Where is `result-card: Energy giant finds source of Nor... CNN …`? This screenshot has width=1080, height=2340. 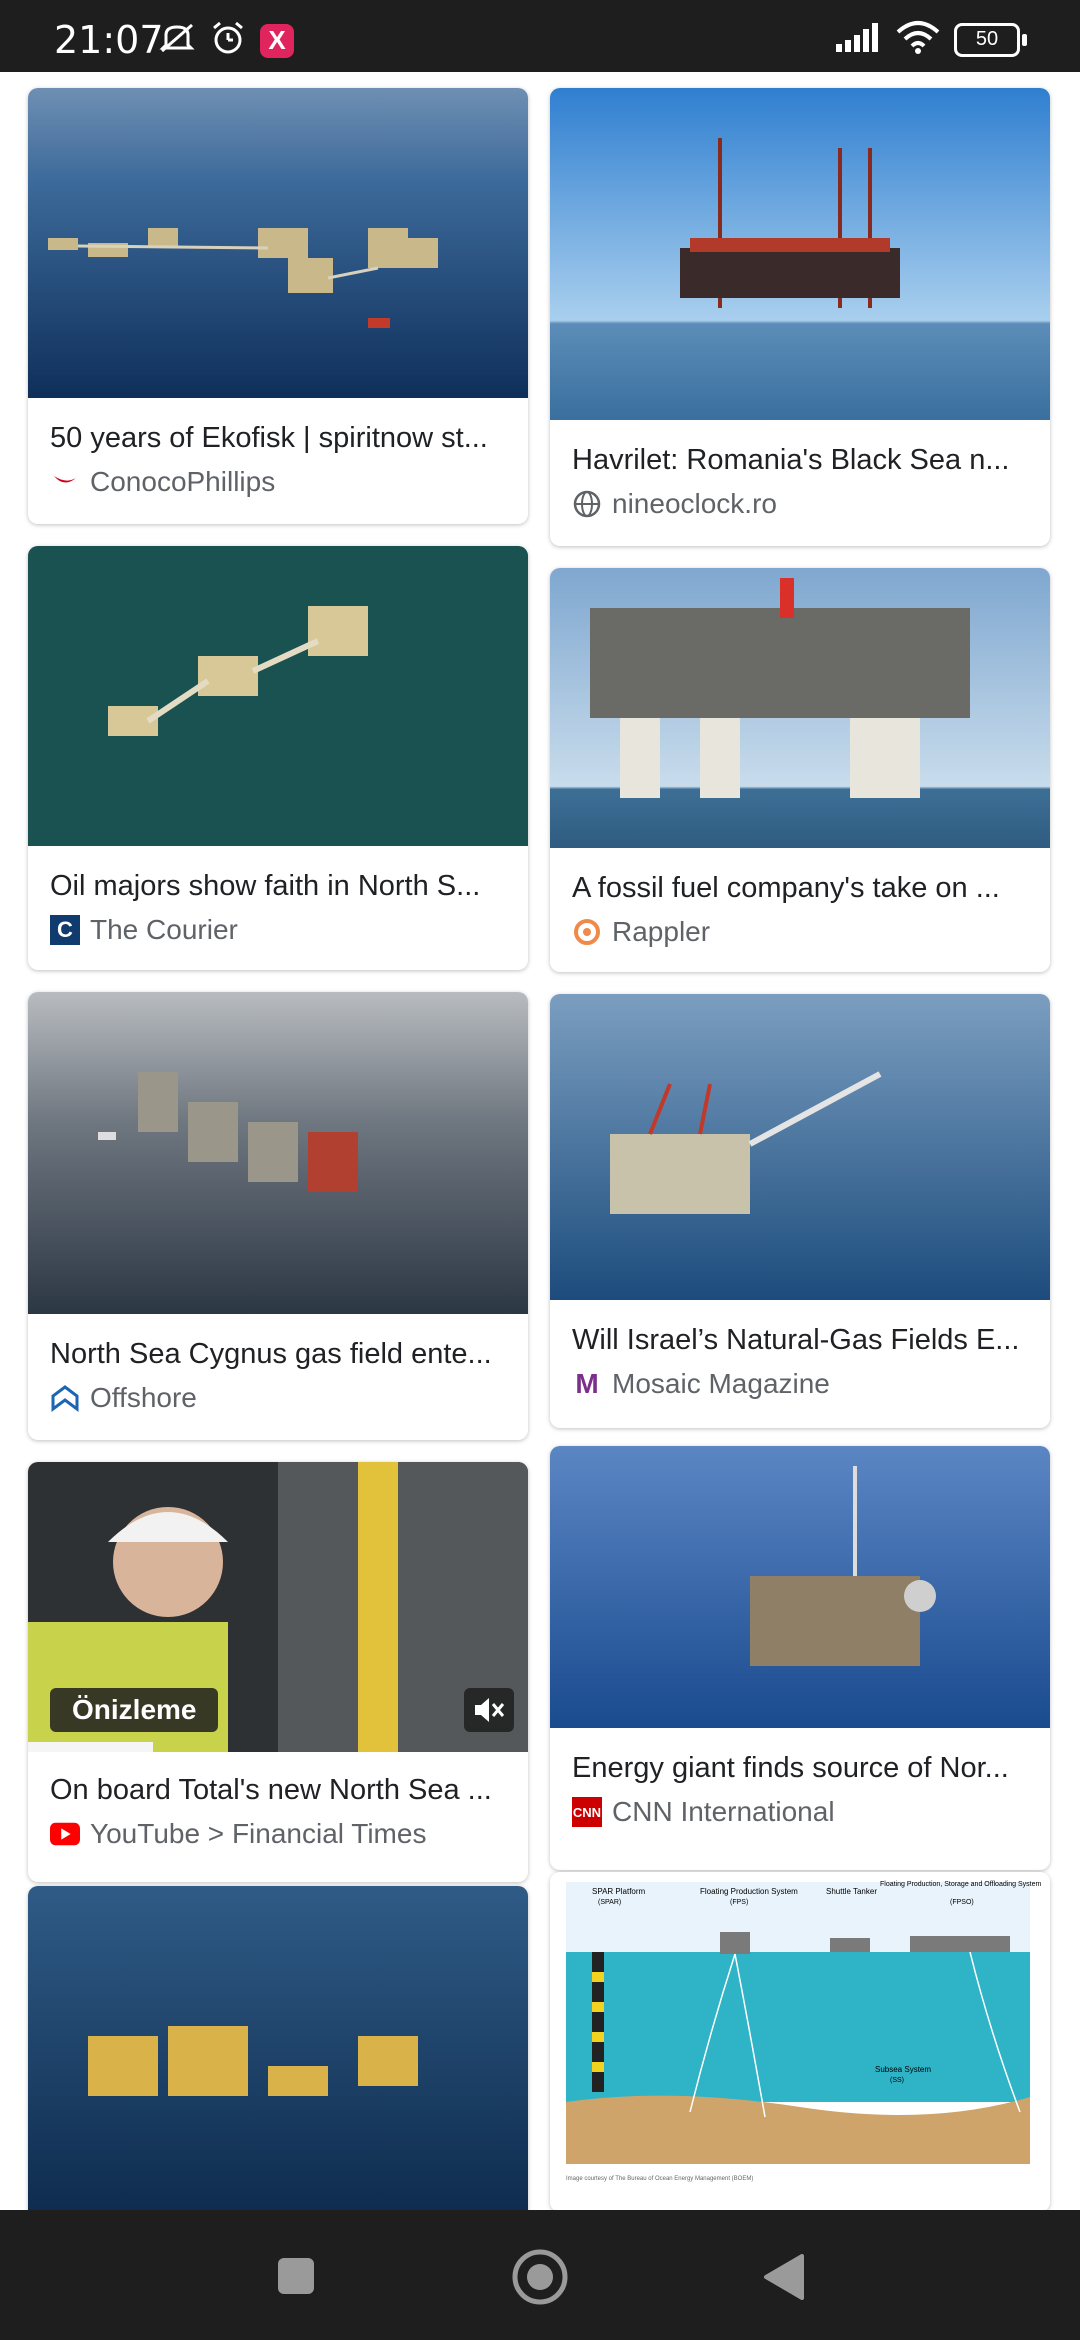
result-card: Energy giant finds source of Nor... CNN … is located at coordinates (800, 1658).